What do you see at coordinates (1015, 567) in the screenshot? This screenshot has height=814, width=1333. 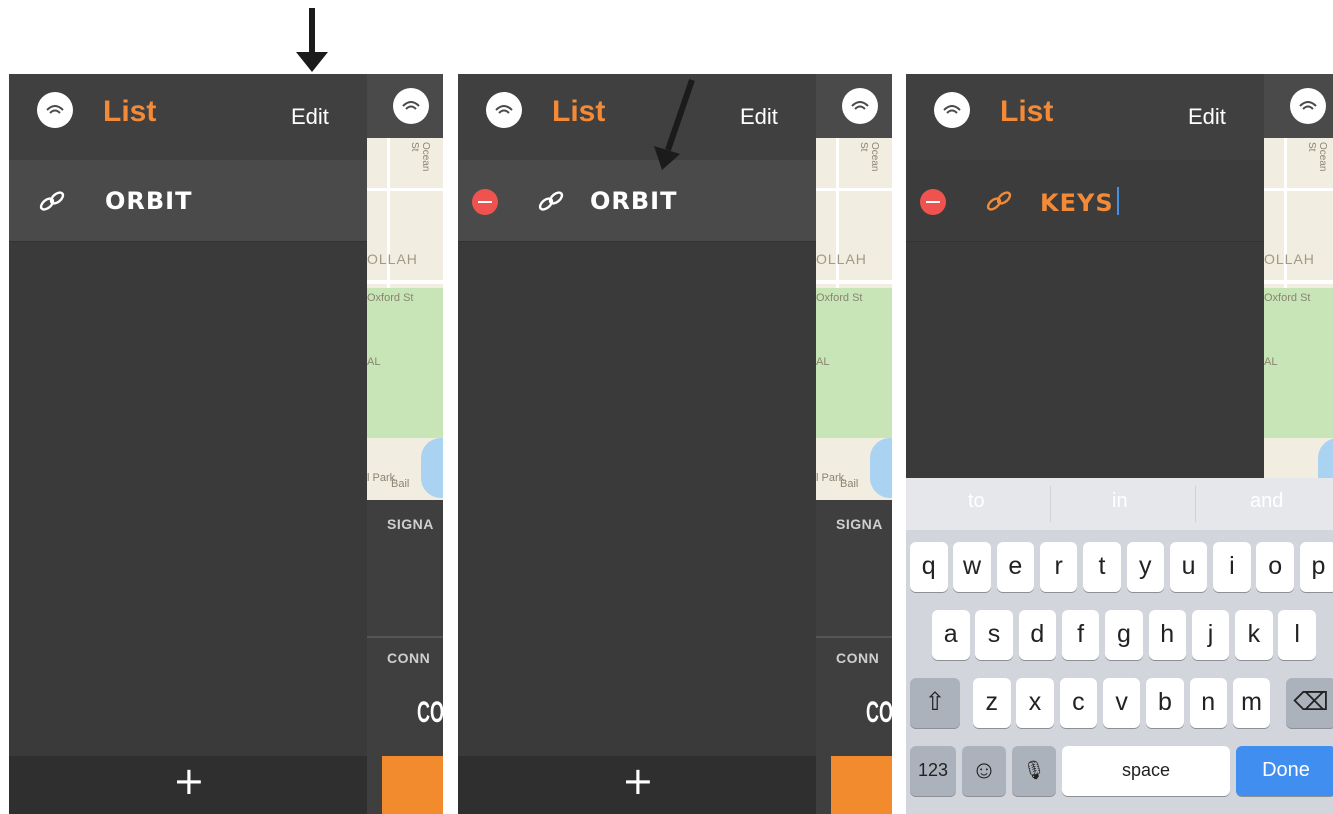 I see `key-e: e` at bounding box center [1015, 567].